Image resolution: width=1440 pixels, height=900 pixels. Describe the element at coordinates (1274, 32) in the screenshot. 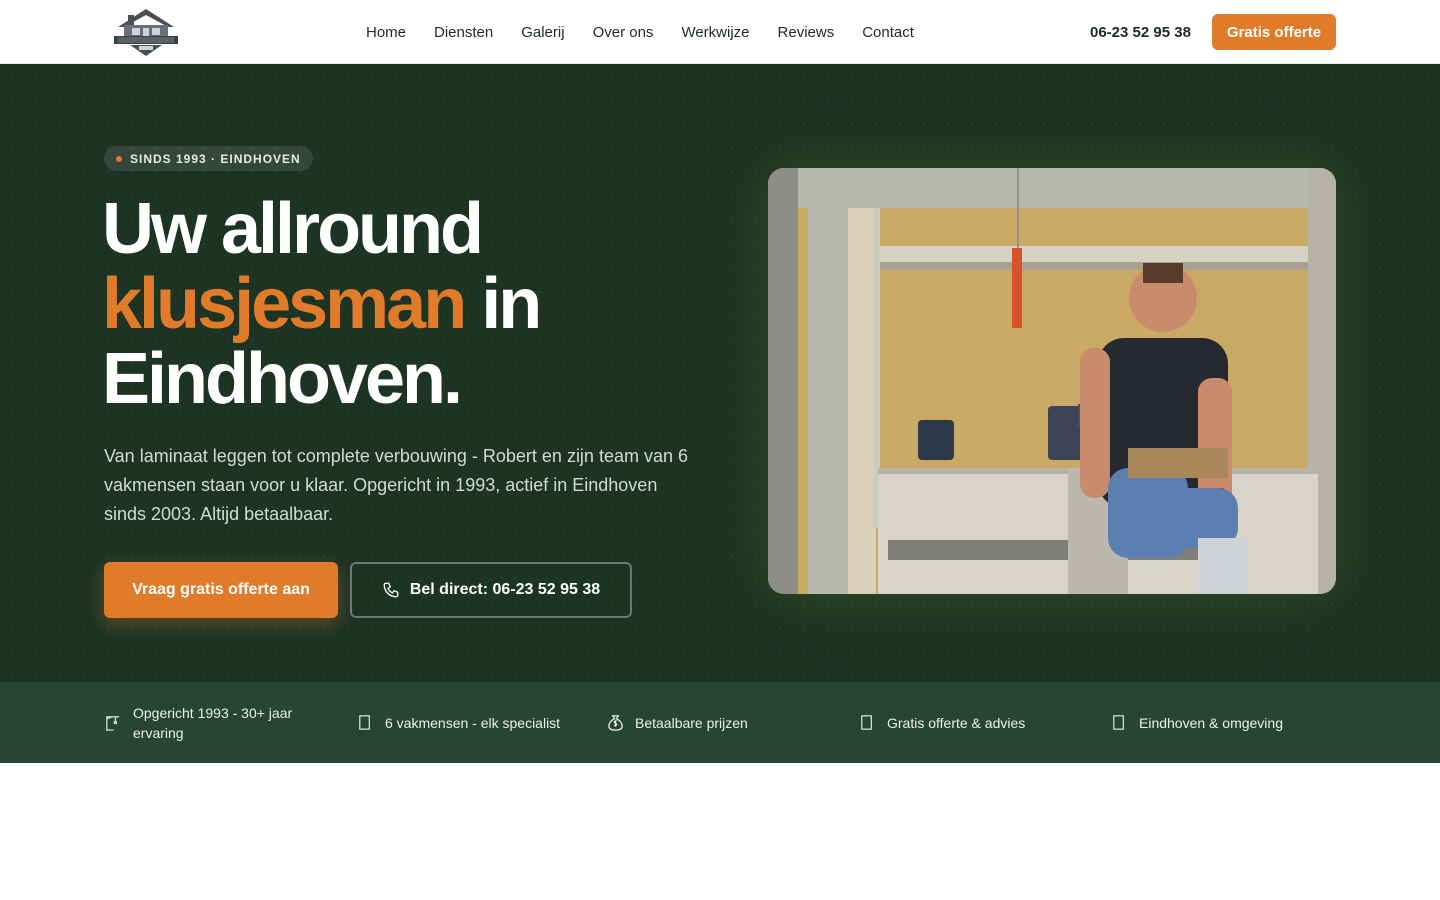

I see `nav-quote-button: Gratis offerte` at that location.